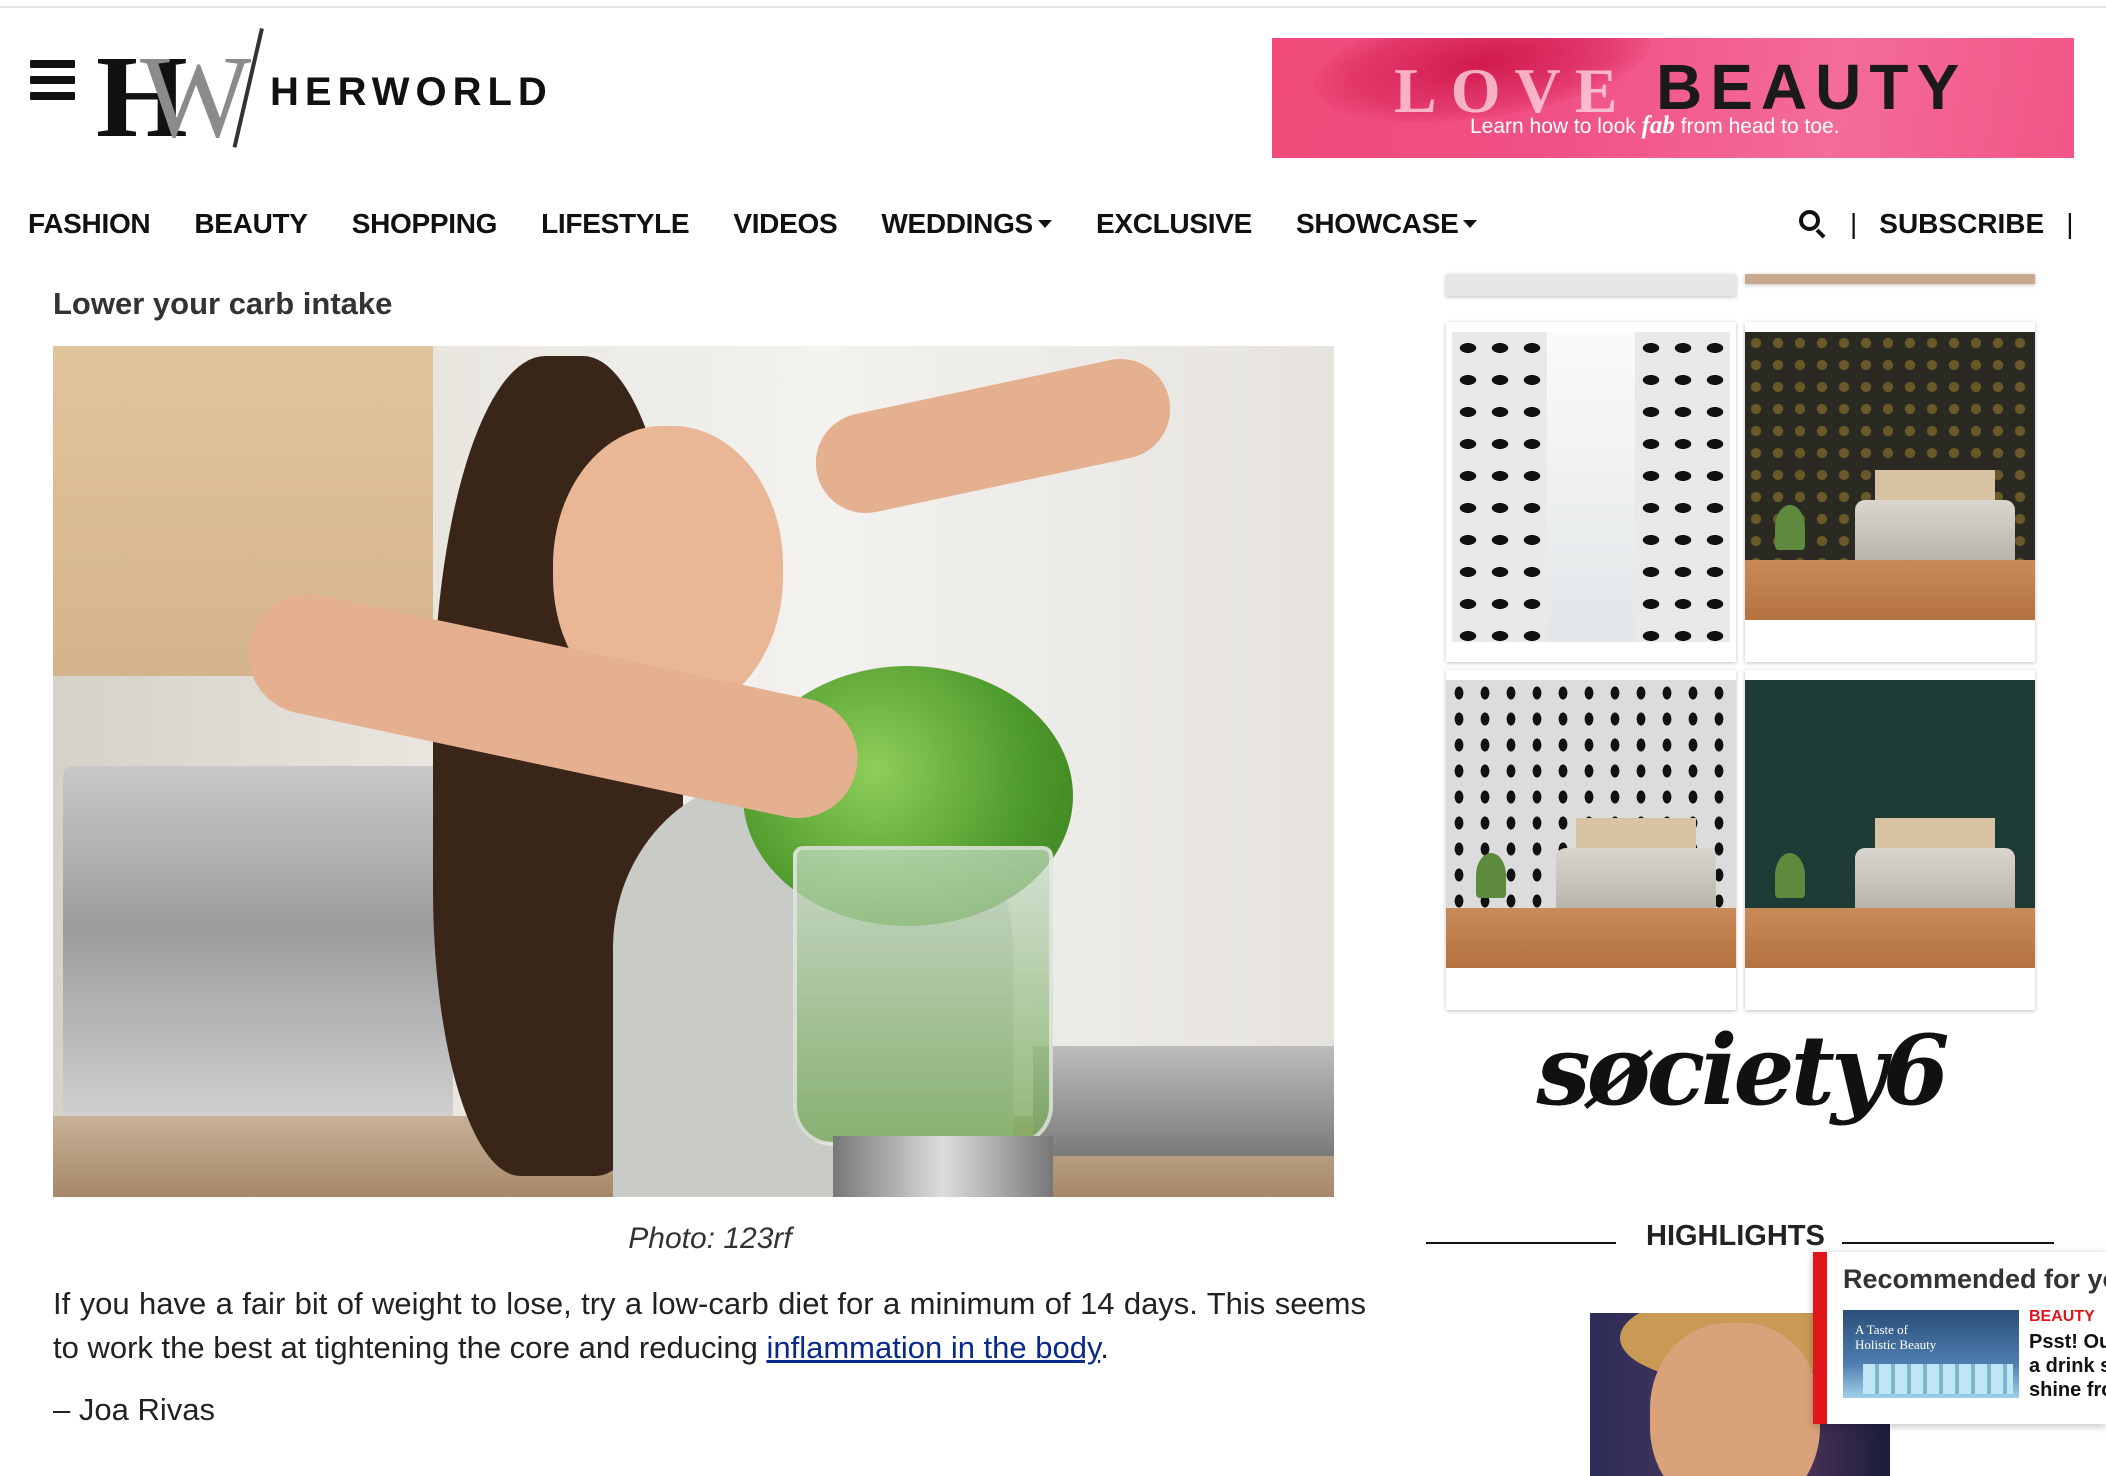 This screenshot has height=1476, width=2106. What do you see at coordinates (1890, 492) in the screenshot?
I see `ad-product-wallpaper-gold` at bounding box center [1890, 492].